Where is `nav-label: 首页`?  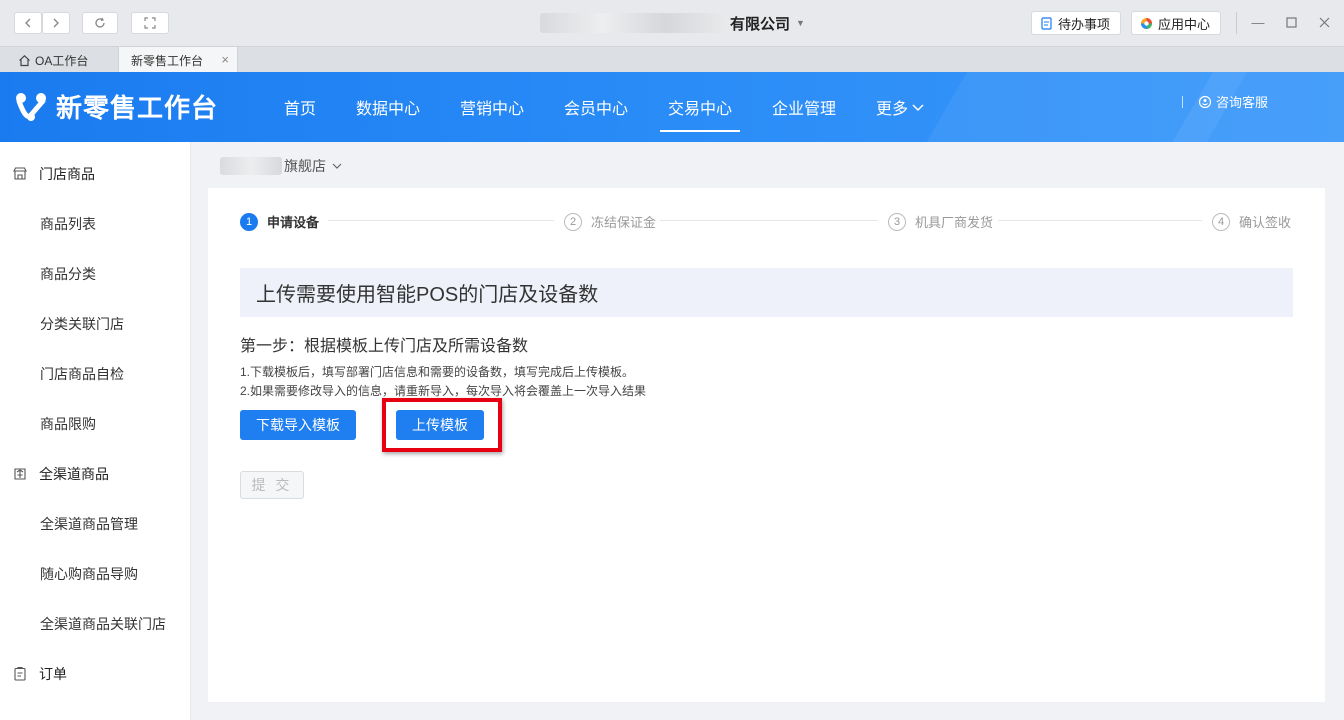
nav-label: 首页 is located at coordinates (300, 109).